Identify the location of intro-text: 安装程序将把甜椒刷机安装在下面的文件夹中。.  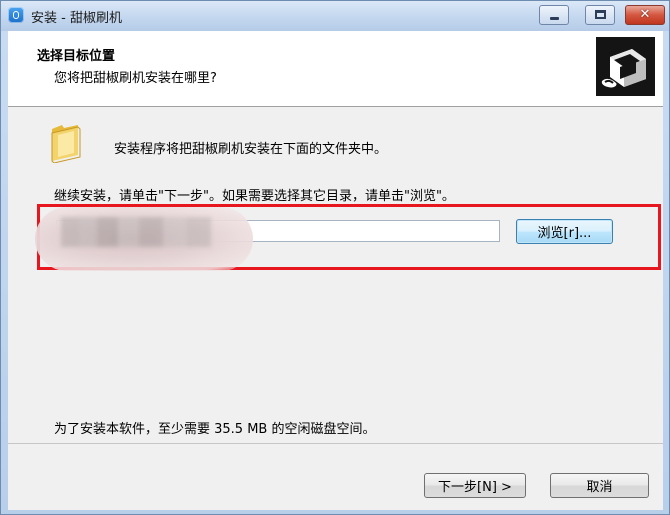
(251, 149).